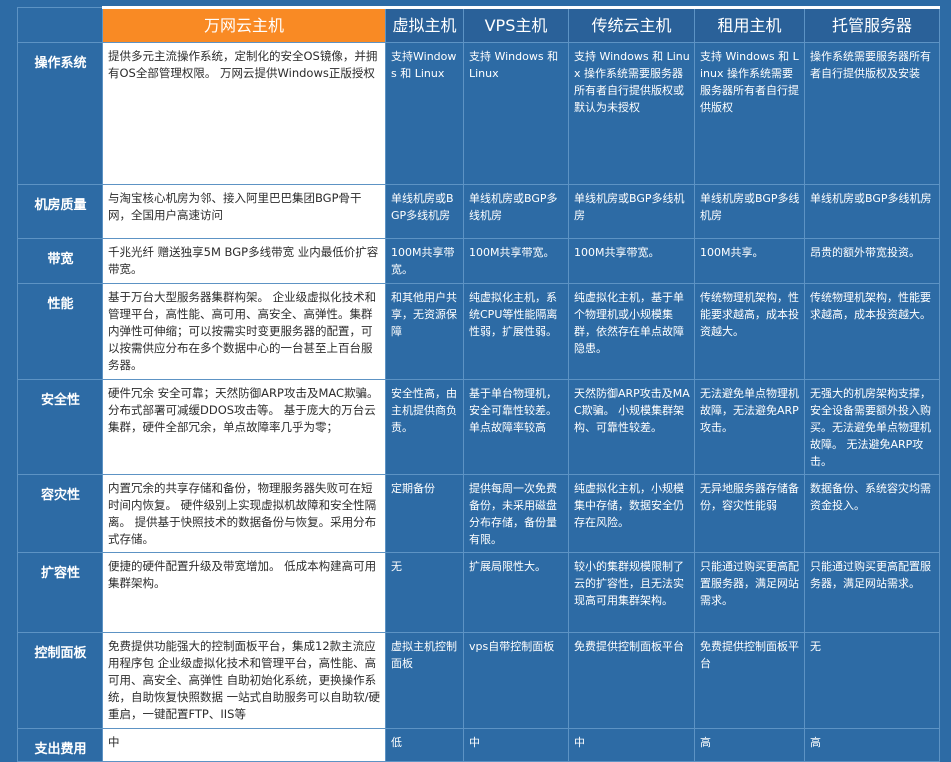 The height and width of the screenshot is (762, 951). I want to click on row-label: 支出费用, so click(60, 745).